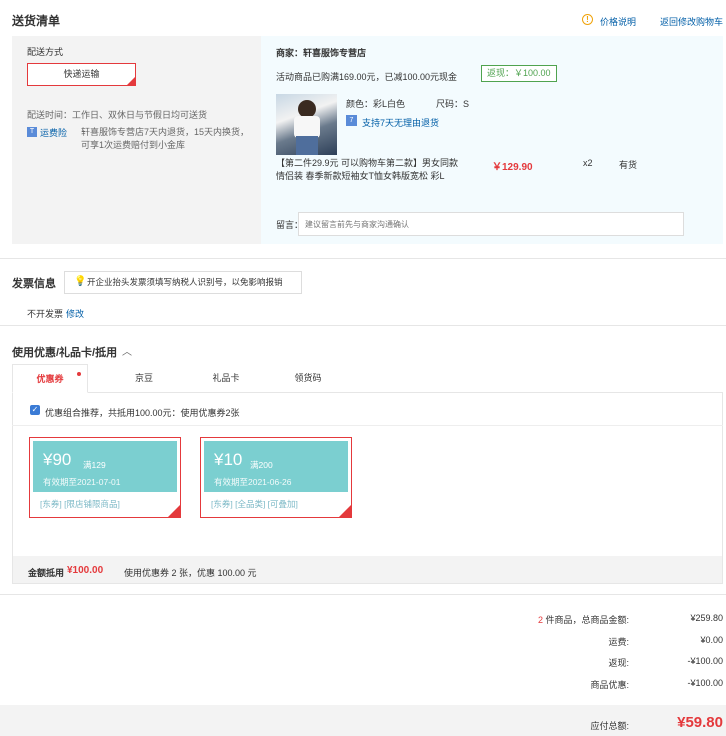  What do you see at coordinates (35, 410) in the screenshot?
I see `recommend-checkbox: ✓` at bounding box center [35, 410].